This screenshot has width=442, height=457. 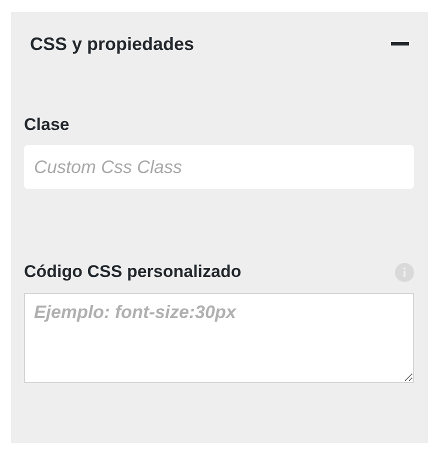 What do you see at coordinates (400, 44) in the screenshot?
I see `minus-icon` at bounding box center [400, 44].